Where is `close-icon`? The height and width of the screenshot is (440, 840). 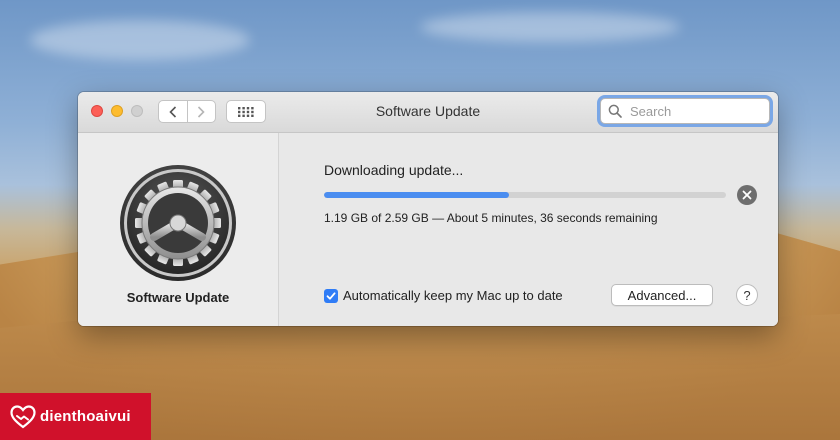 close-icon is located at coordinates (747, 195).